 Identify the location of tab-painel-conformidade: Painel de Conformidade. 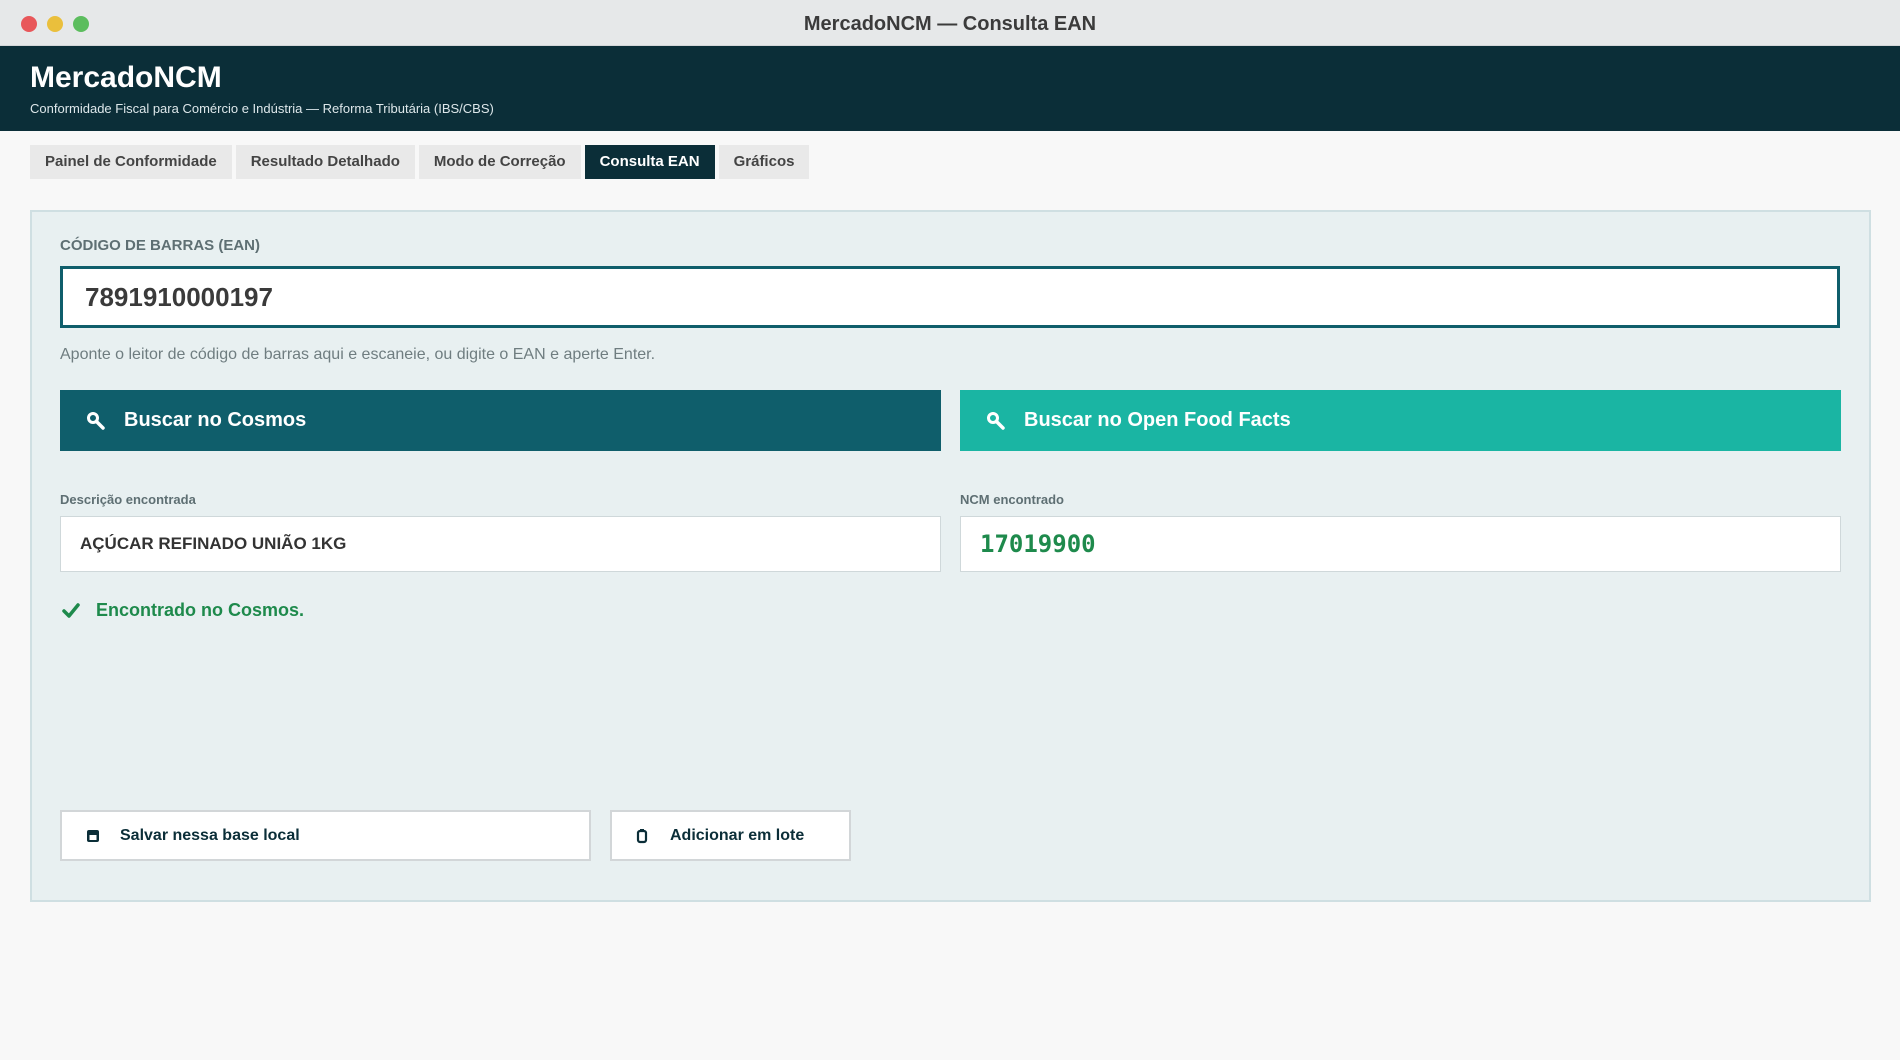
(131, 162).